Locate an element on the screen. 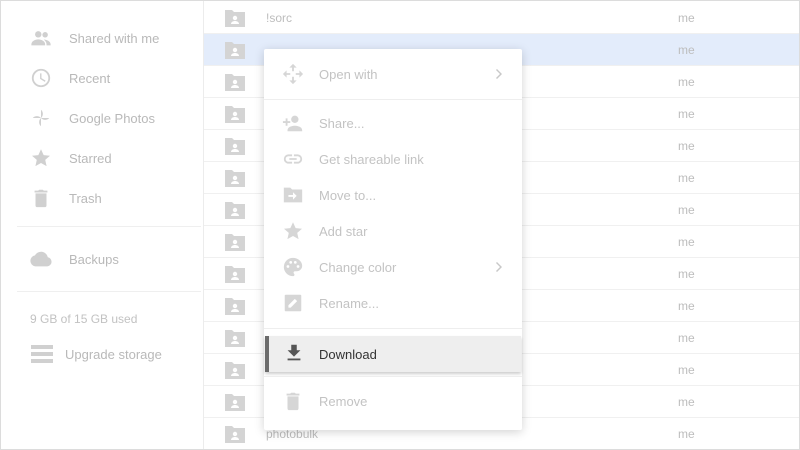  file-row: !sorc me is located at coordinates (501, 18).